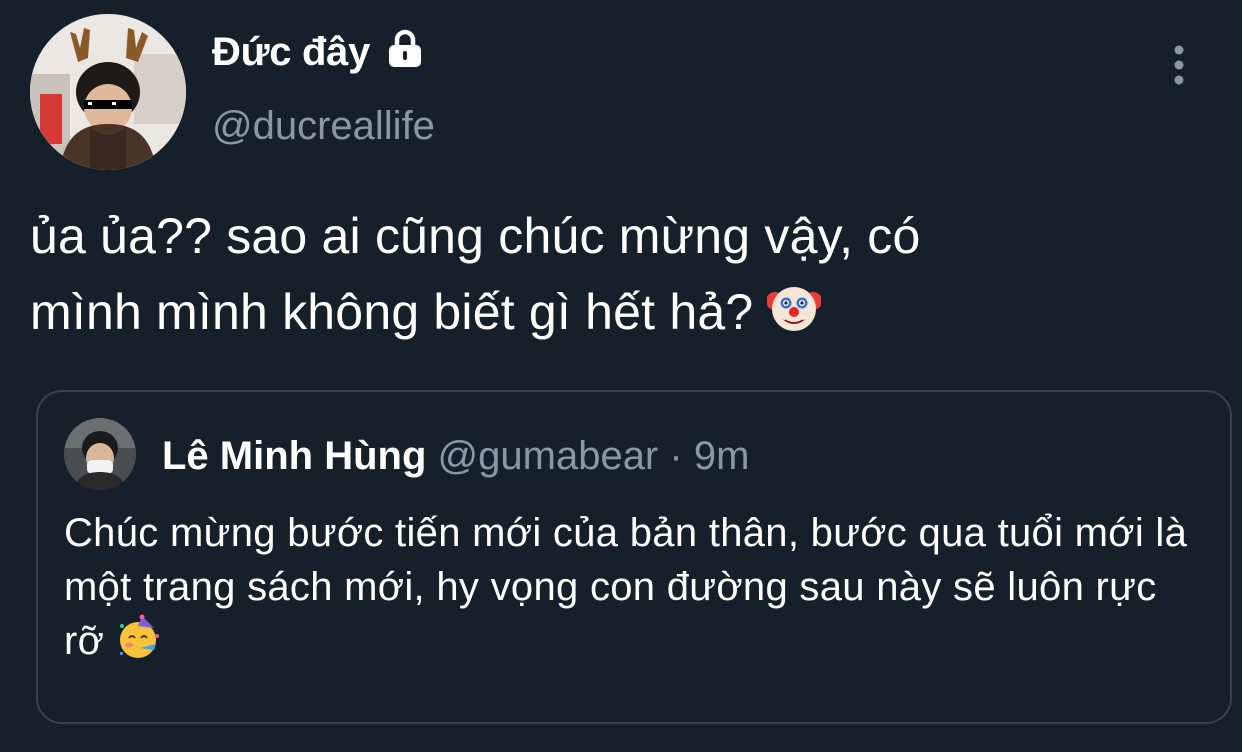 This screenshot has width=1242, height=752. I want to click on author-name-row: Đức đây, so click(318, 51).